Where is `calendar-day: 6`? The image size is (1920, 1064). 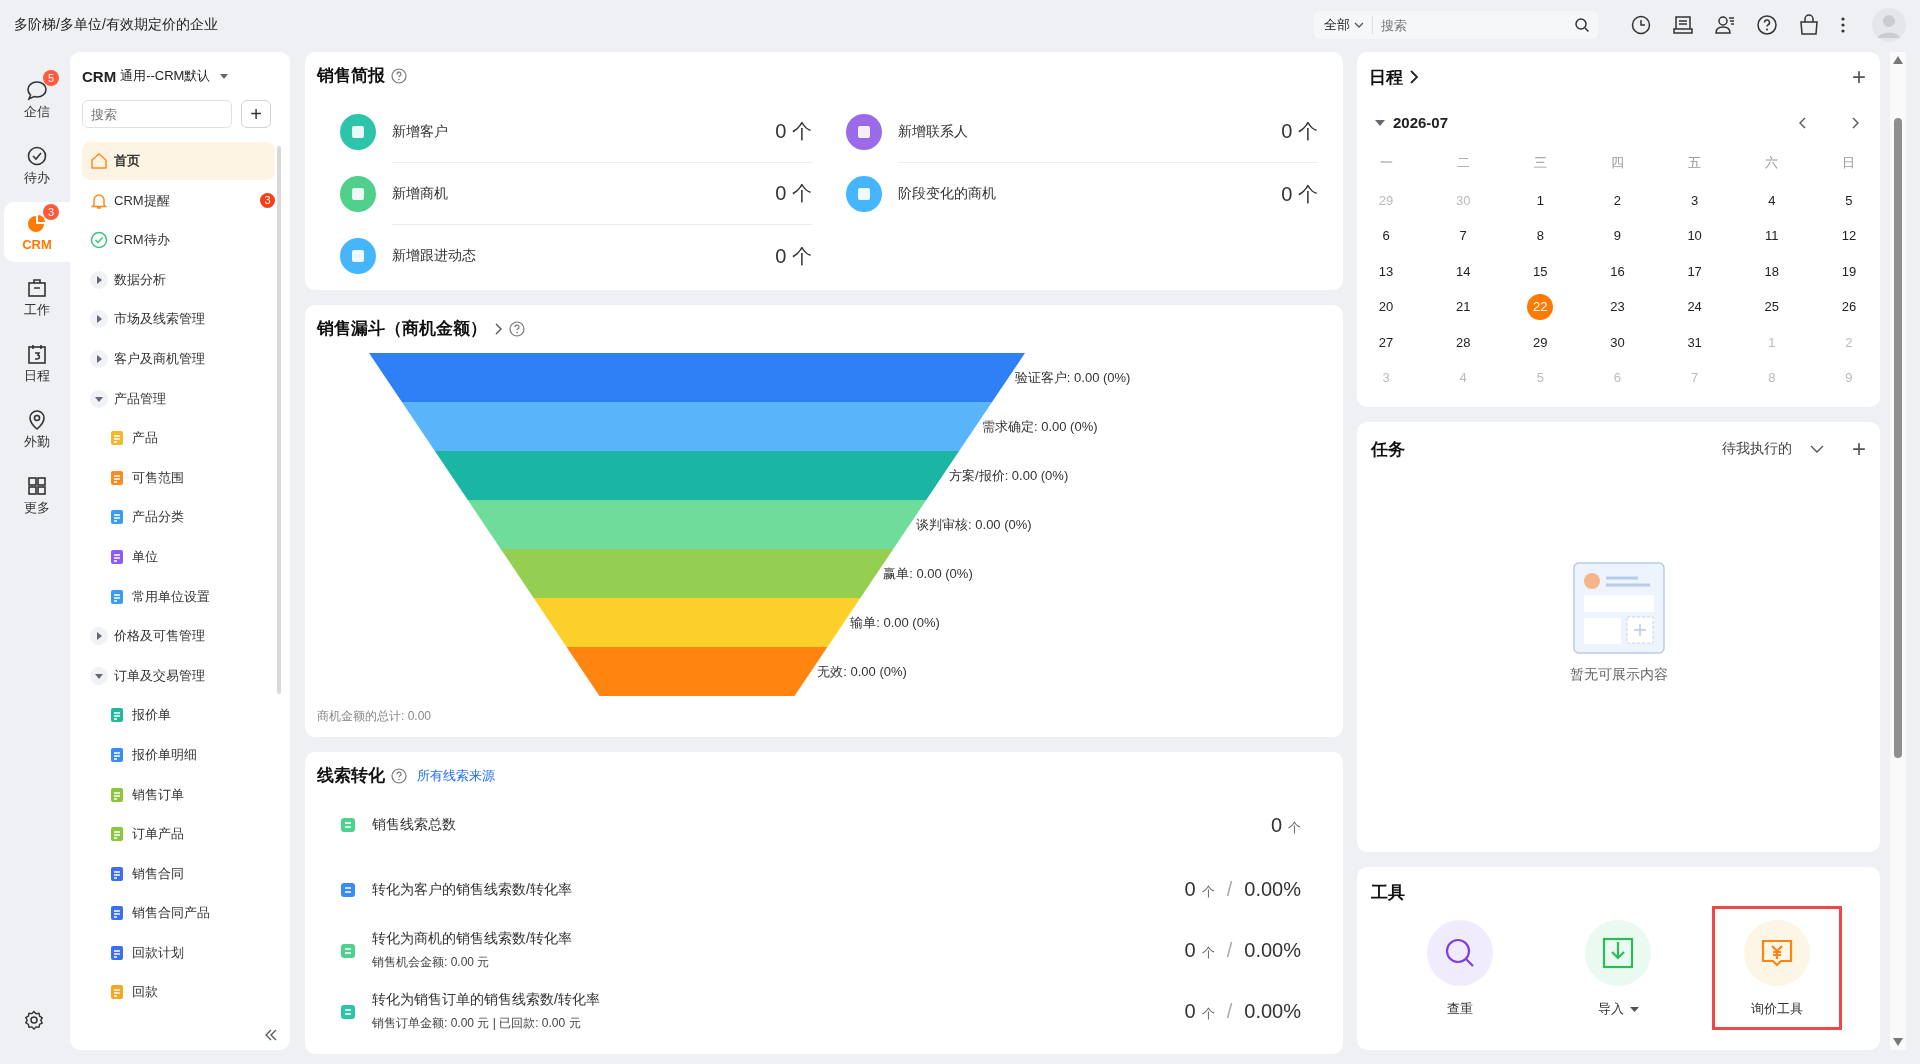
calendar-day: 6 is located at coordinates (1386, 236).